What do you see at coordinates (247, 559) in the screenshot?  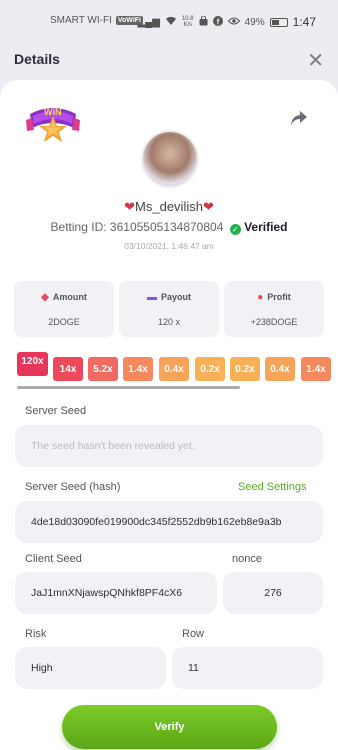 I see `nonce-label: nonce` at bounding box center [247, 559].